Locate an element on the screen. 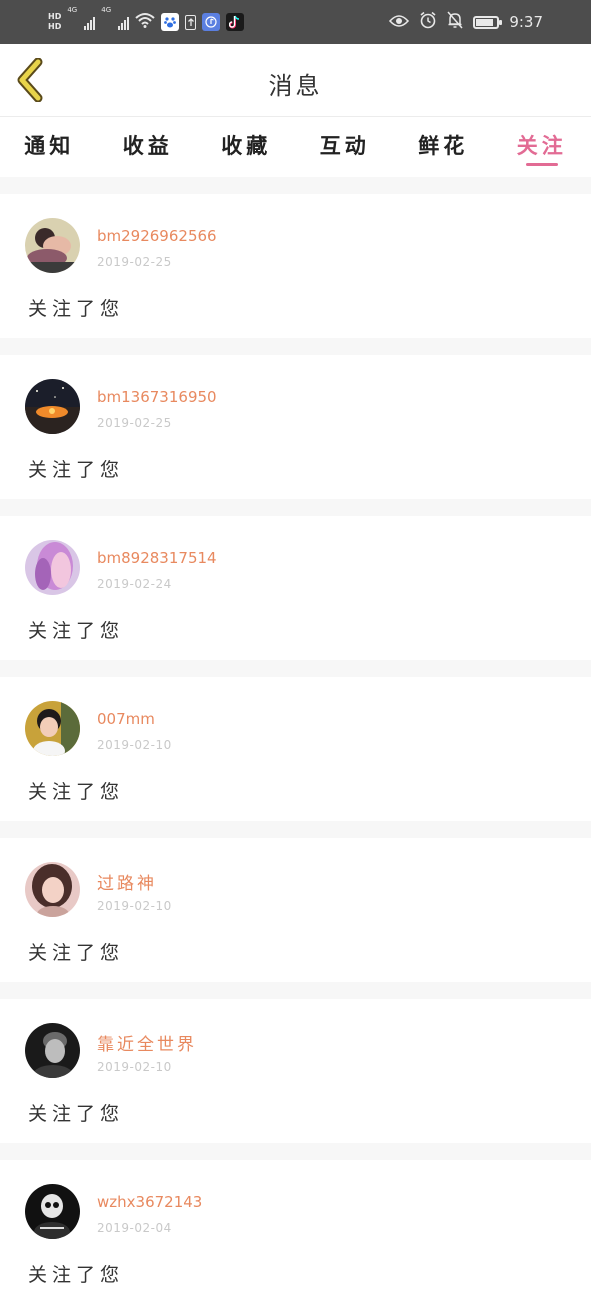 Image resolution: width=591 pixels, height=1304 pixels. tab-earnings: 收益 is located at coordinates (148, 147).